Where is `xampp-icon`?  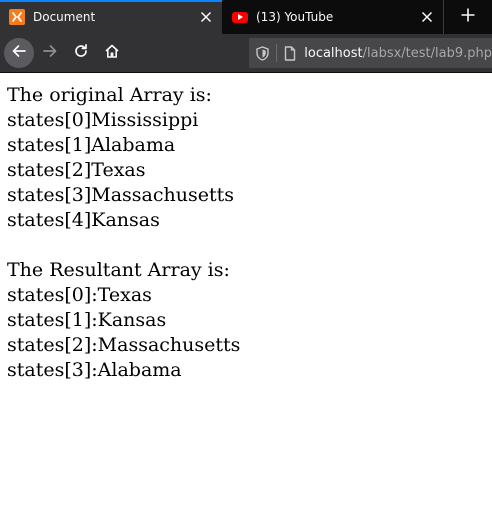
xampp-icon is located at coordinates (17, 17).